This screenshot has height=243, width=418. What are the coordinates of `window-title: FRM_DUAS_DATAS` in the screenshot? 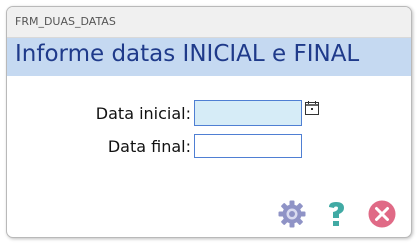 It's located at (65, 21).